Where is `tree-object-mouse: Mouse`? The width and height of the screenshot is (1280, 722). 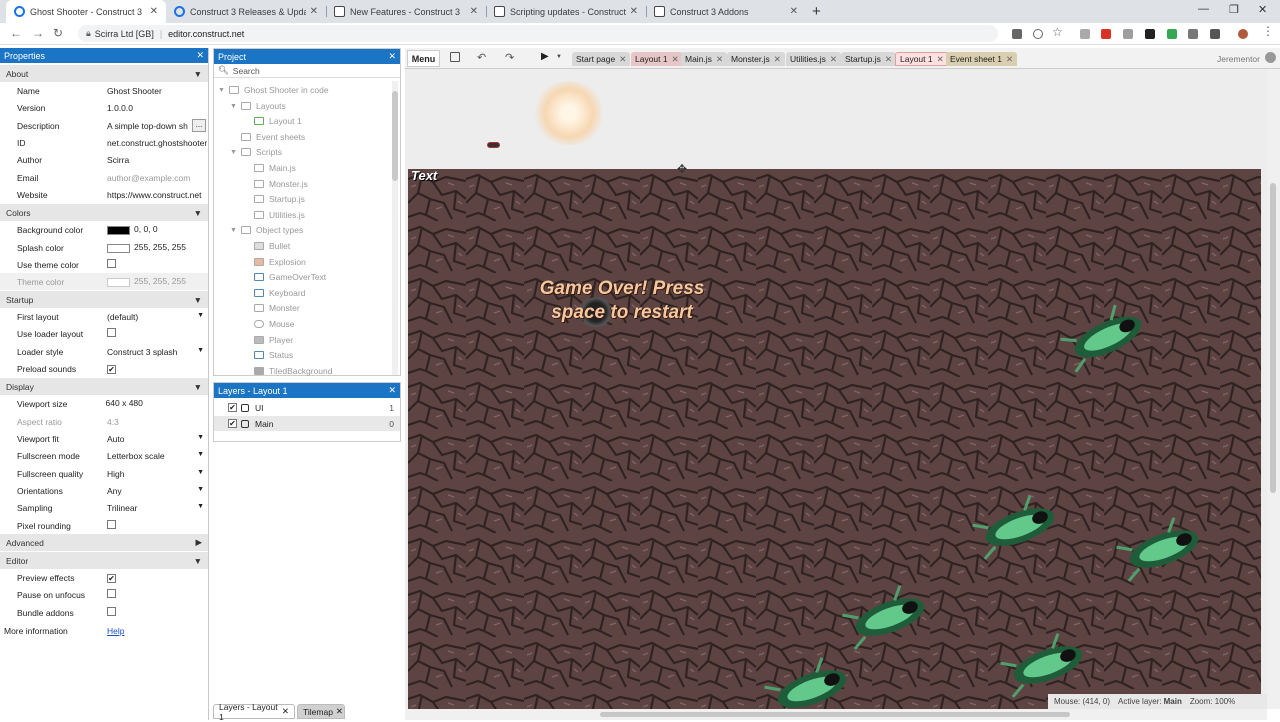 tree-object-mouse: Mouse is located at coordinates (274, 324).